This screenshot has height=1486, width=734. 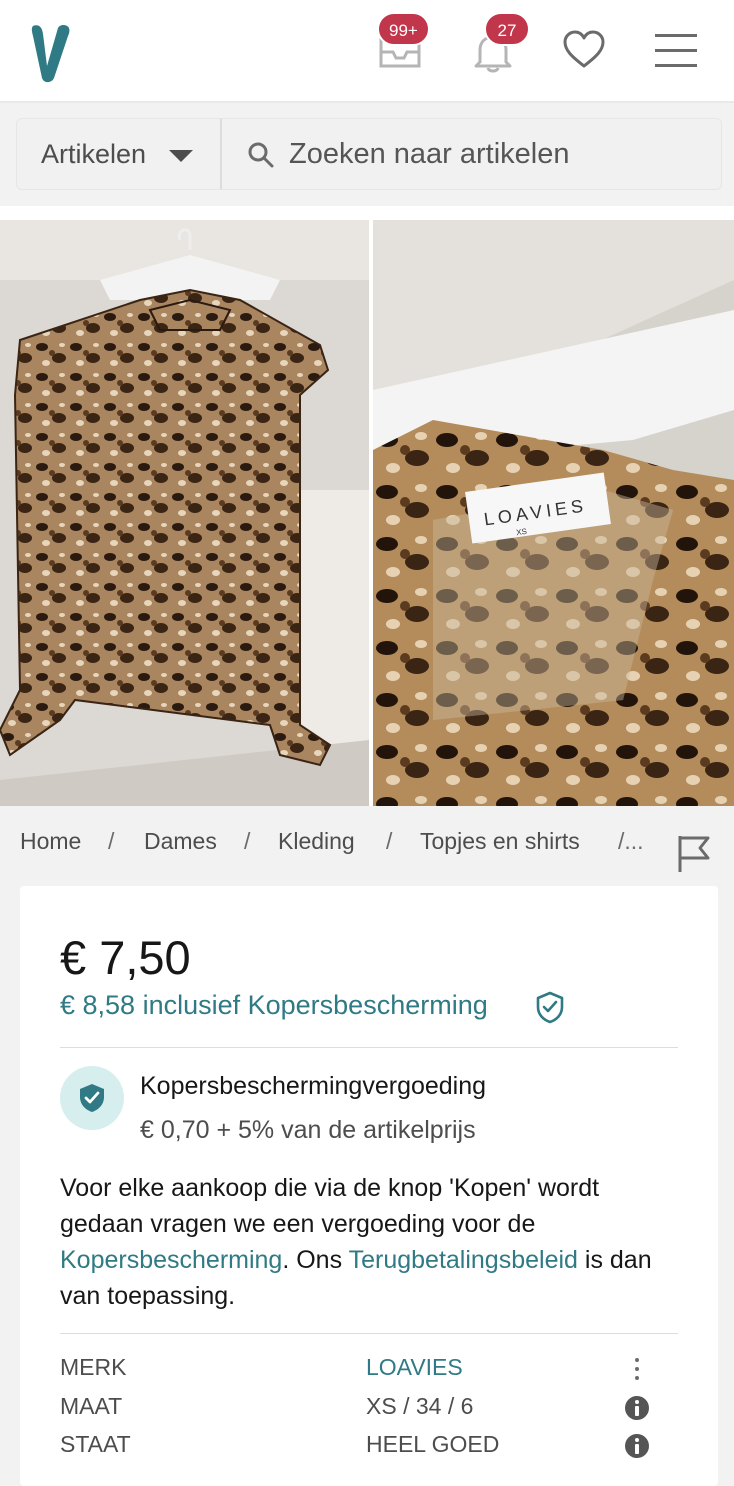 What do you see at coordinates (499, 154) in the screenshot?
I see `search-input` at bounding box center [499, 154].